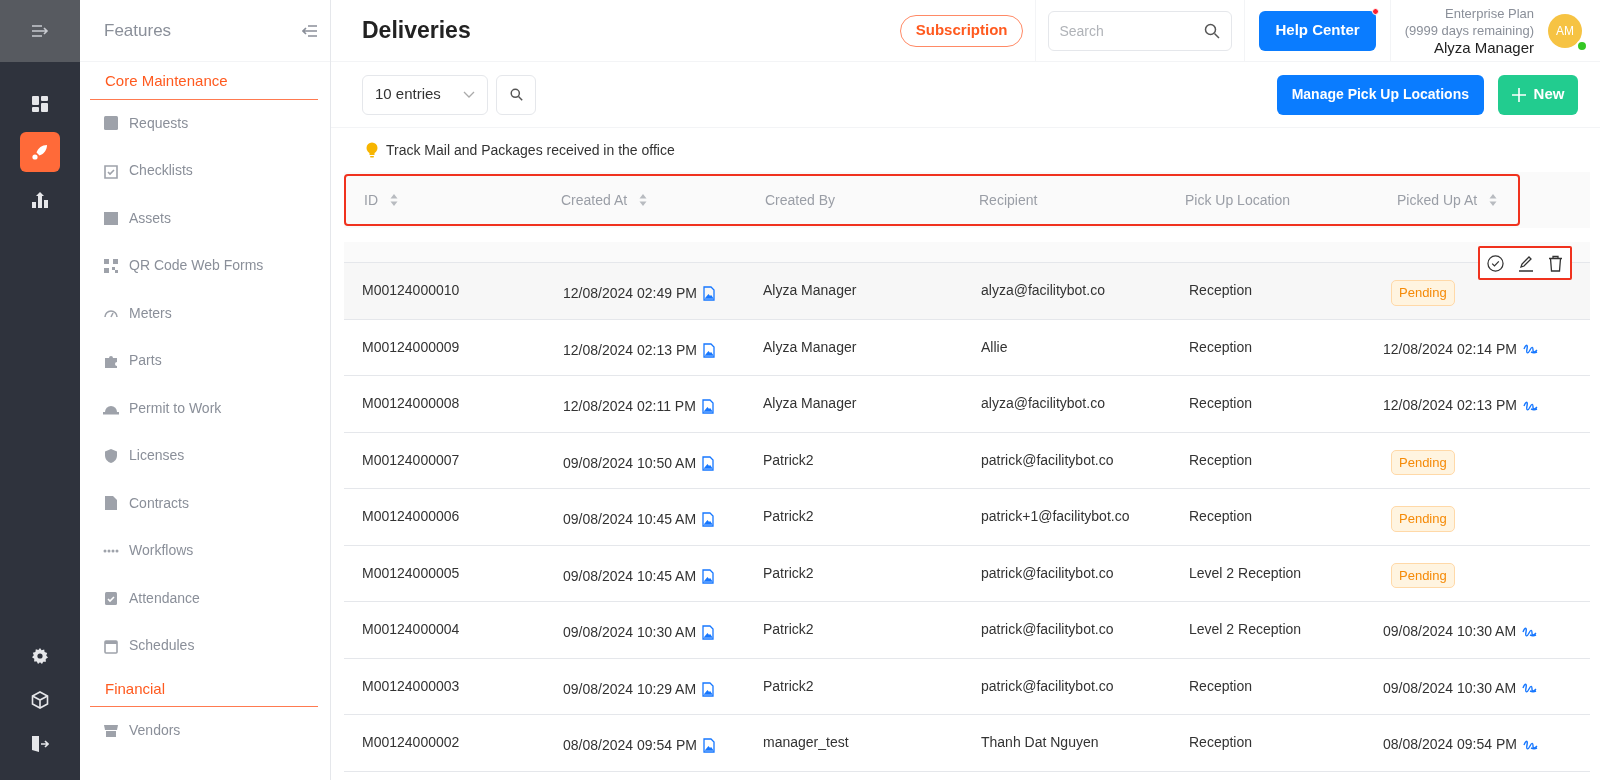 This screenshot has width=1600, height=780. I want to click on clipboard-check-icon, so click(111, 598).